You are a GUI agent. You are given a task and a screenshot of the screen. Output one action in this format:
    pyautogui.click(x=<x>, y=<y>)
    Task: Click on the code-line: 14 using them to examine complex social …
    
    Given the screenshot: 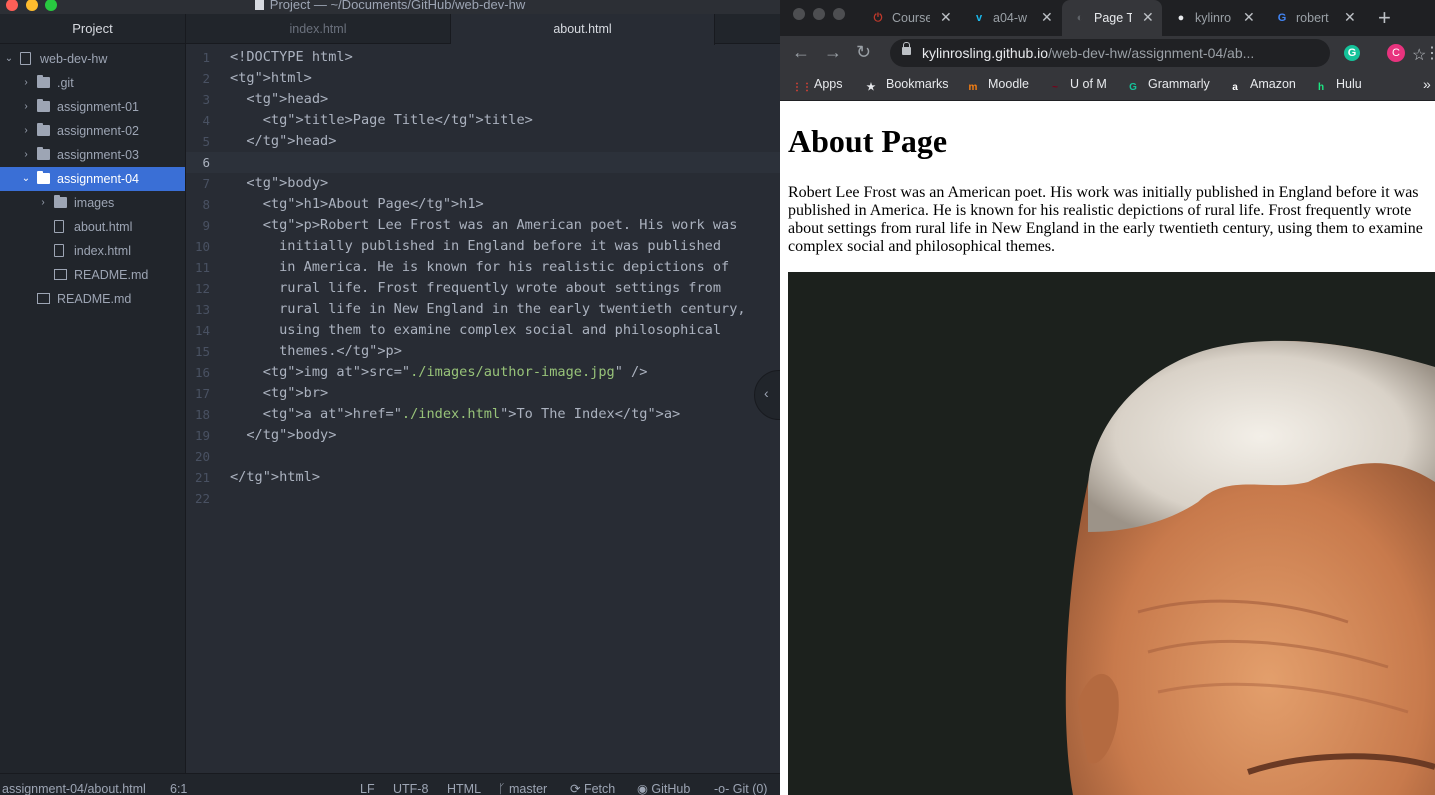 What is the action you would take?
    pyautogui.click(x=483, y=330)
    